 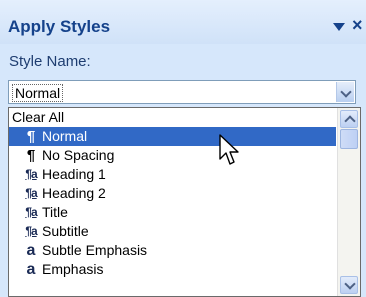 What do you see at coordinates (55, 212) in the screenshot?
I see `list-item-label: Title` at bounding box center [55, 212].